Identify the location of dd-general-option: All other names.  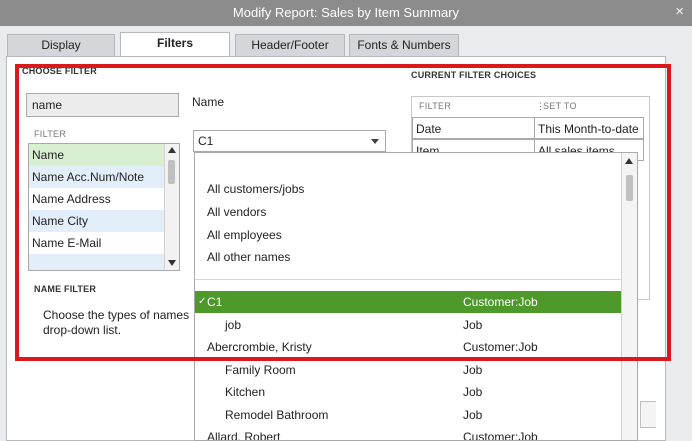
(249, 257).